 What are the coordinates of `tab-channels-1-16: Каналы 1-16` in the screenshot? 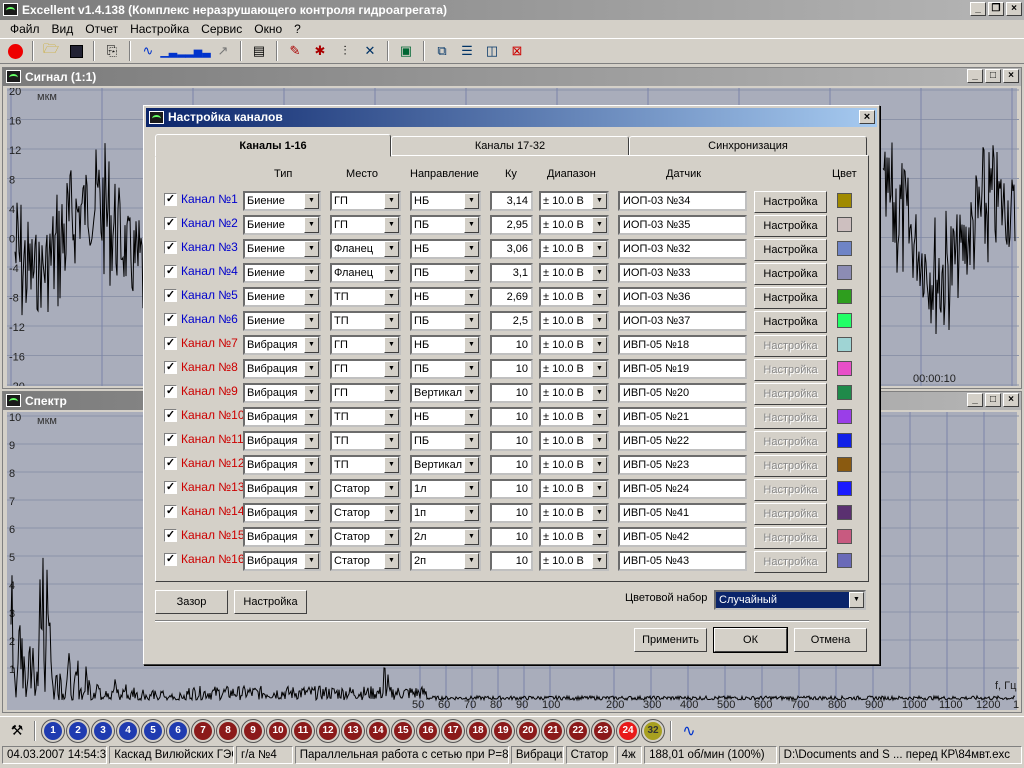 It's located at (273, 145).